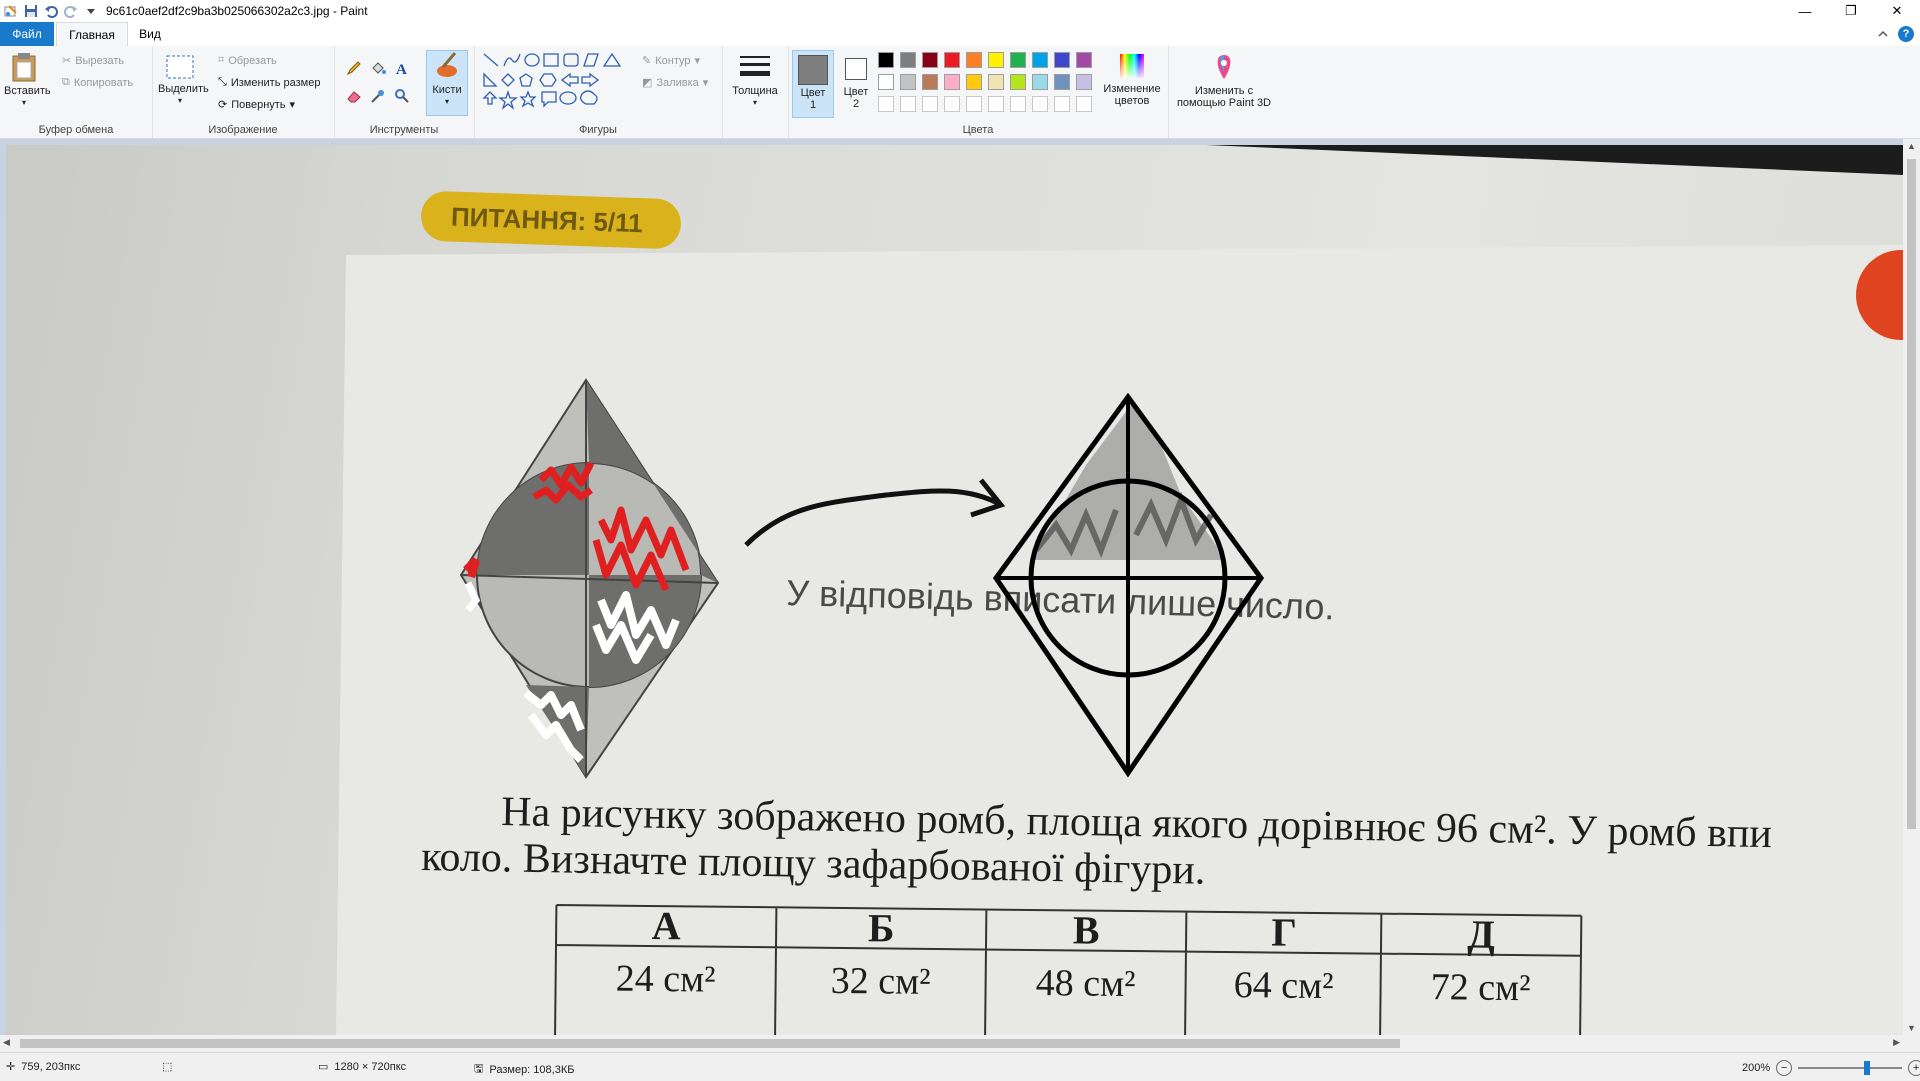  Describe the element at coordinates (402, 96) in the screenshot. I see `magnifier-icon` at that location.